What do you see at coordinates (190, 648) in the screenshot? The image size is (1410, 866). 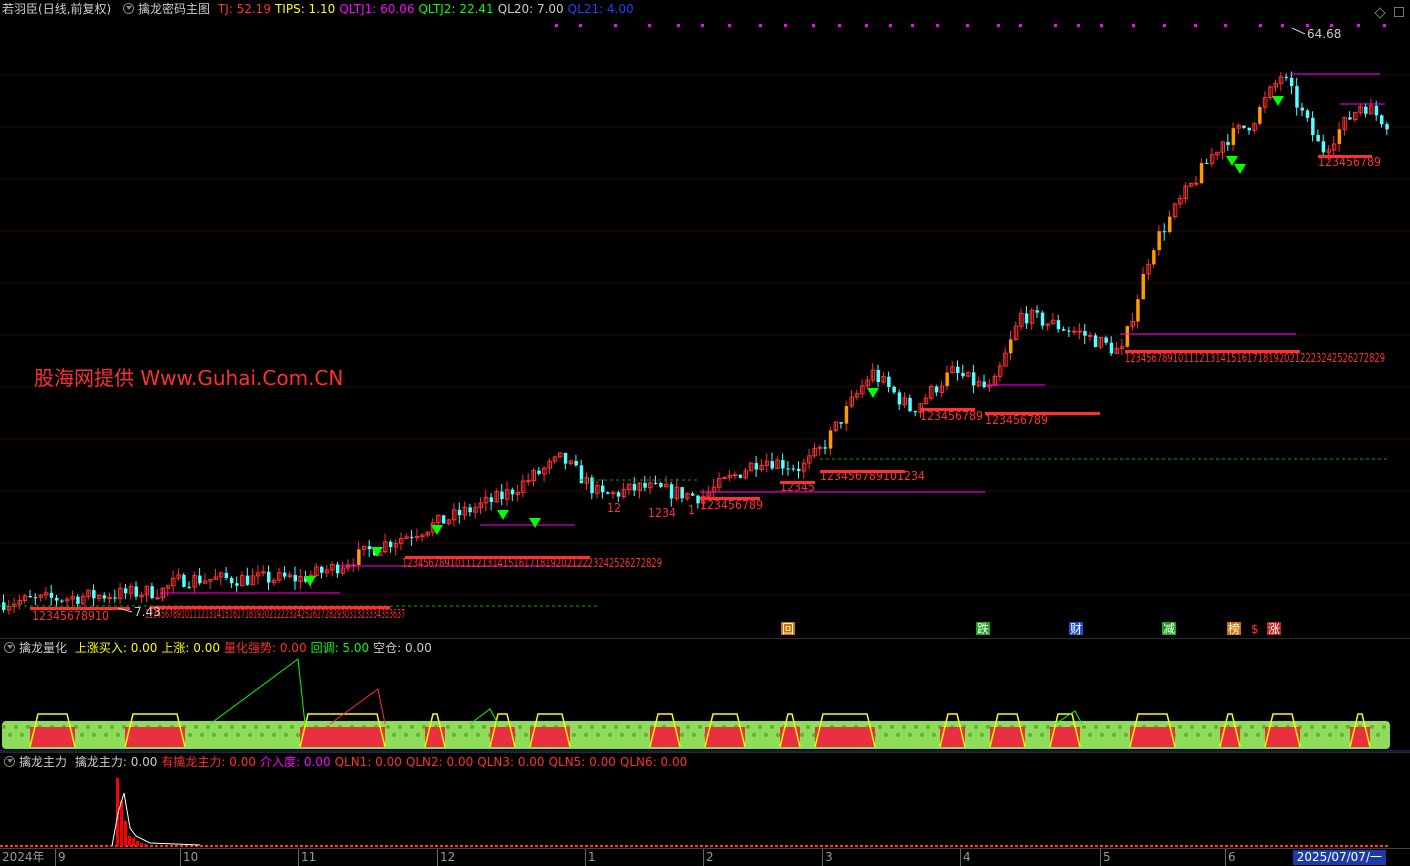 I see `ind1-field: 上涨: 0.00` at bounding box center [190, 648].